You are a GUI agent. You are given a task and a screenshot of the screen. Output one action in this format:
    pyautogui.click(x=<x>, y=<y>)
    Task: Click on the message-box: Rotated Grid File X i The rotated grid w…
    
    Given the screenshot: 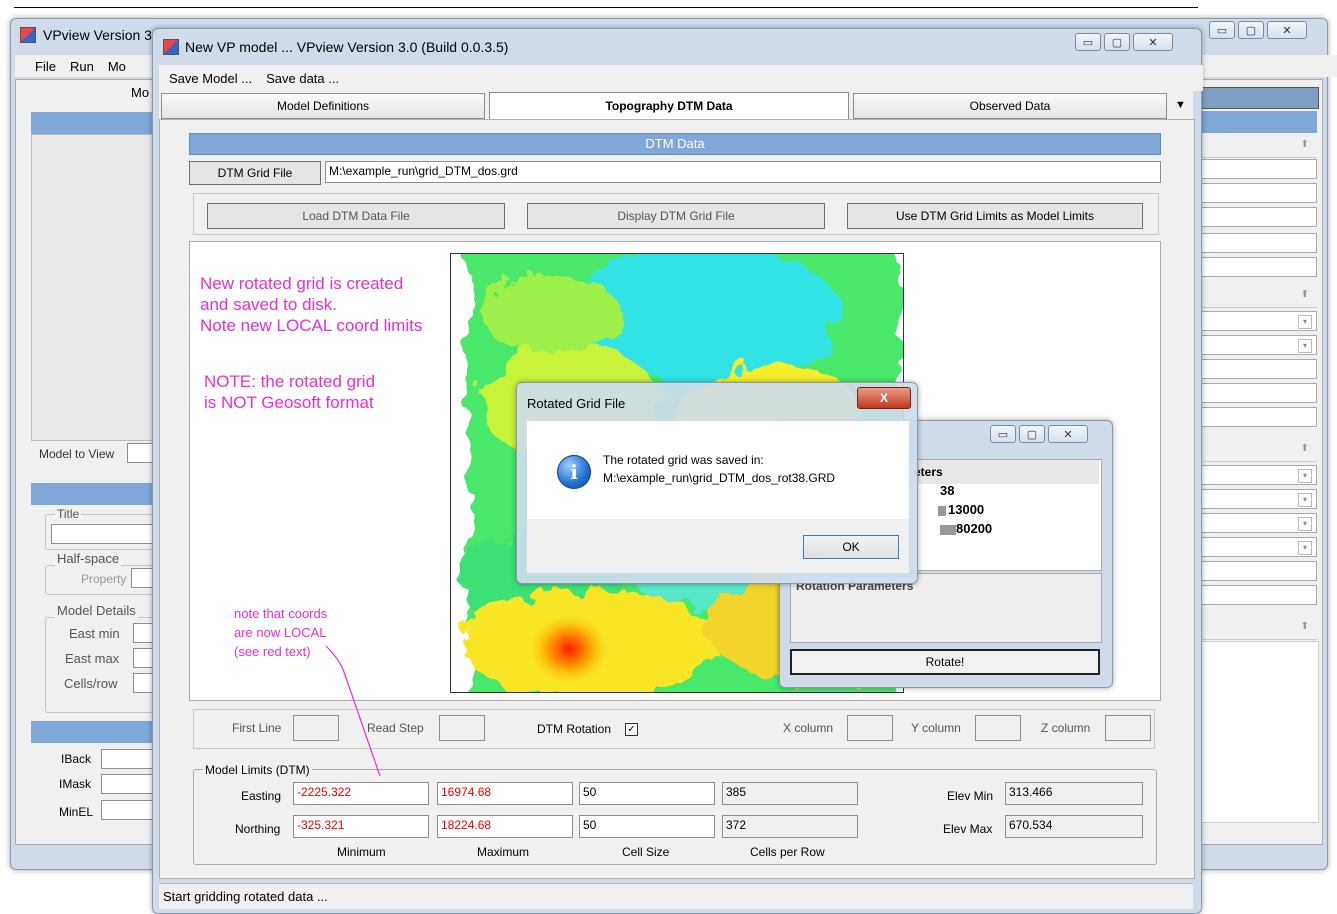 What is the action you would take?
    pyautogui.click(x=717, y=483)
    